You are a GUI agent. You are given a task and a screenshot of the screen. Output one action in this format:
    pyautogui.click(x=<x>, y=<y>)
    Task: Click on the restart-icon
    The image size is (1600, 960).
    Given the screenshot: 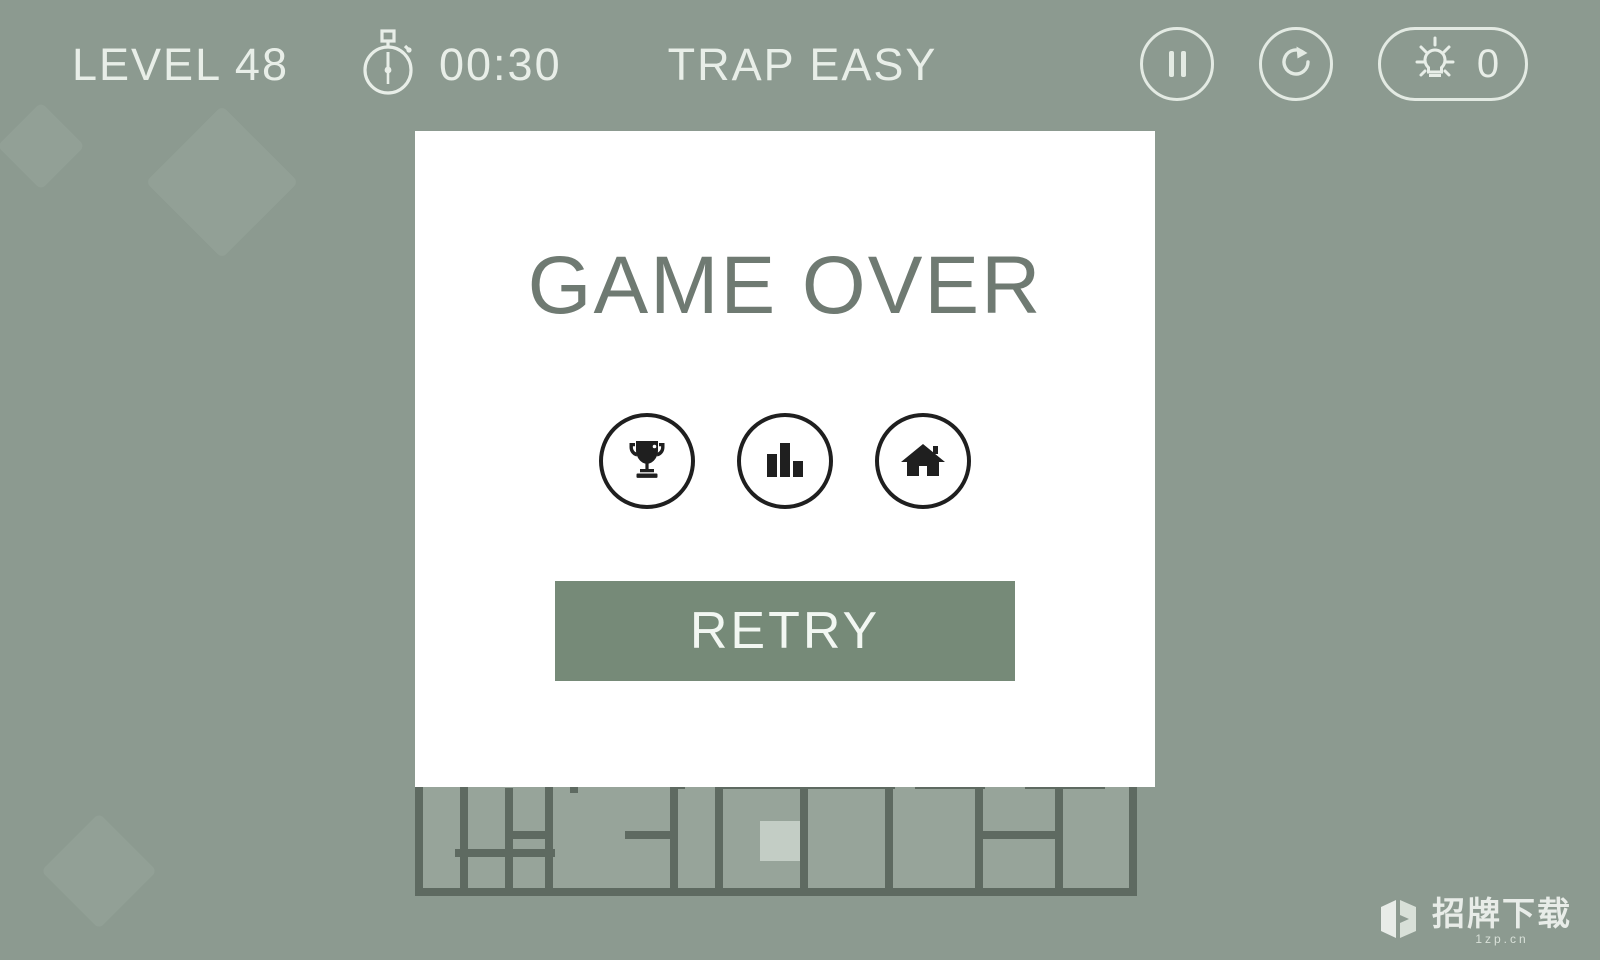 What is the action you would take?
    pyautogui.click(x=1296, y=64)
    